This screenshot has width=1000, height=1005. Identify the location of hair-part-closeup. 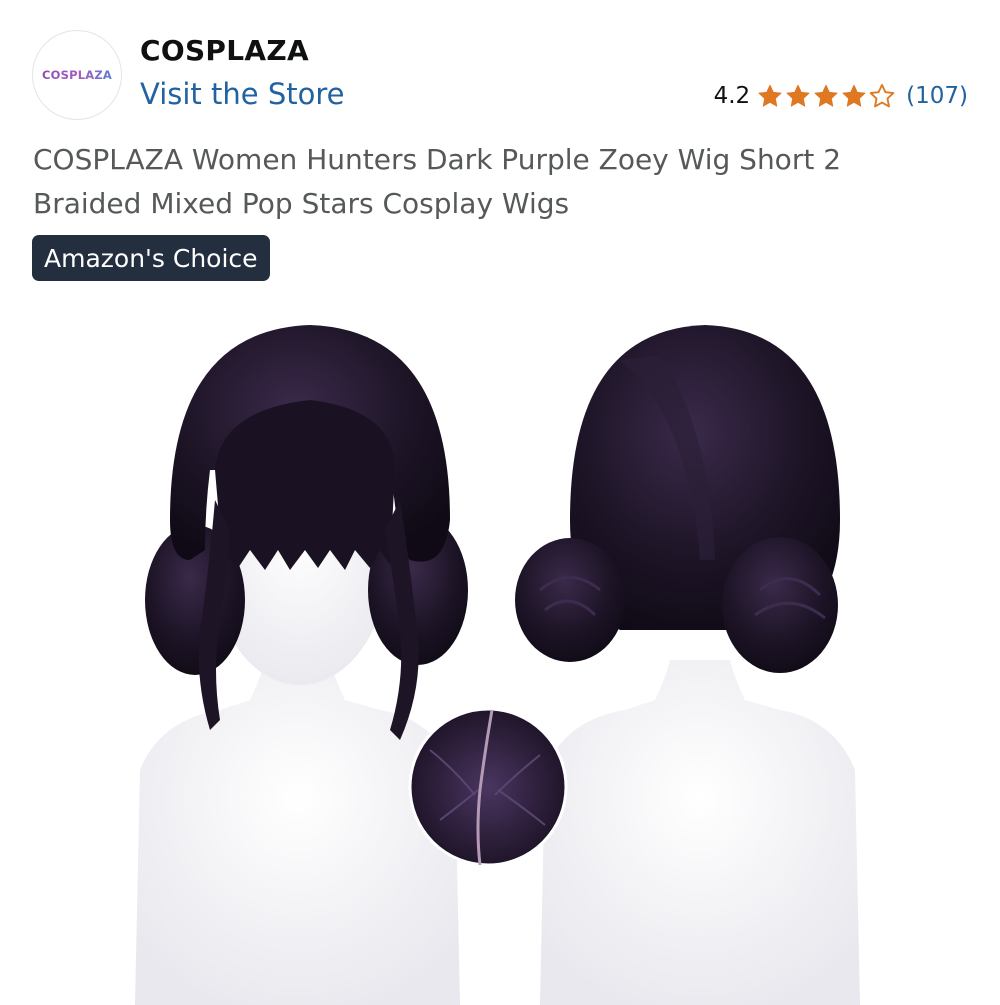
(488, 787).